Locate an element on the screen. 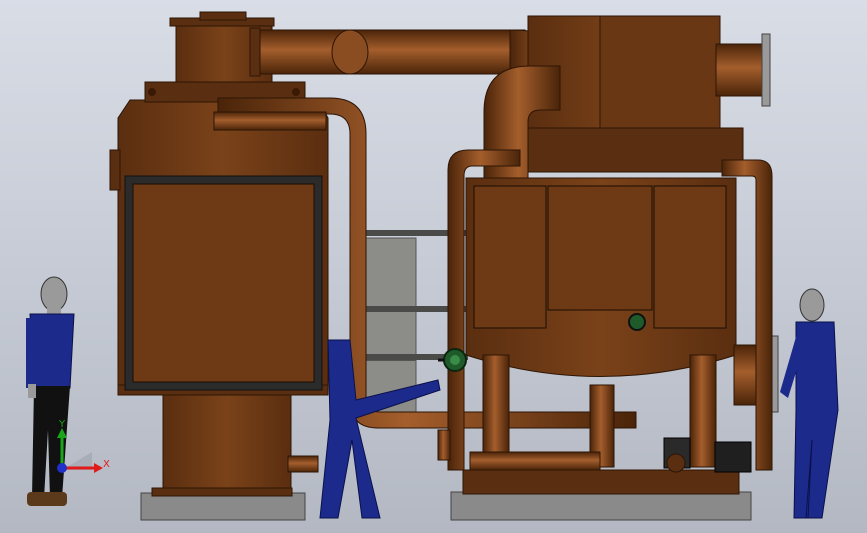 This screenshot has width=867, height=533. axis-x-label: X is located at coordinates (106, 464).